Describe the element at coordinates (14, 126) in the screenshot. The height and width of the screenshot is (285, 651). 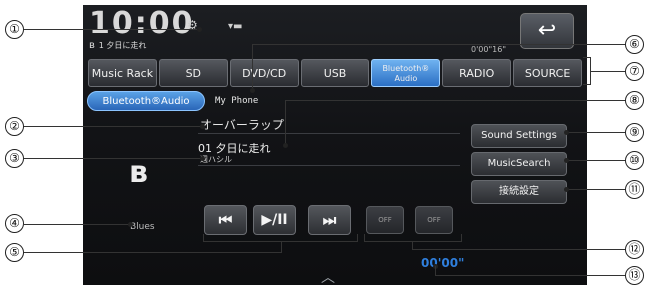
I see `callout-2: ②` at that location.